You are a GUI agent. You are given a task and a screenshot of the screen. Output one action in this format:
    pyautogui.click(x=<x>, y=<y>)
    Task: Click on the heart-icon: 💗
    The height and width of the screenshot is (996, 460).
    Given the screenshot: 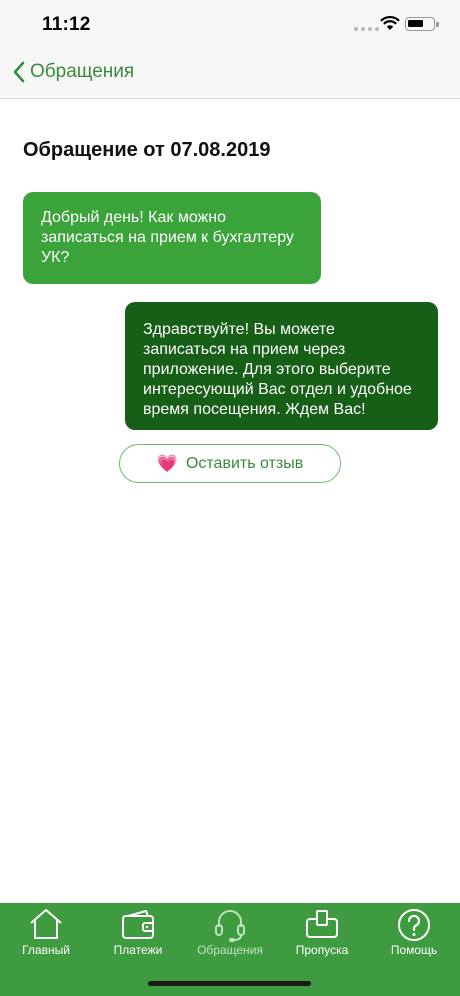 What is the action you would take?
    pyautogui.click(x=167, y=463)
    